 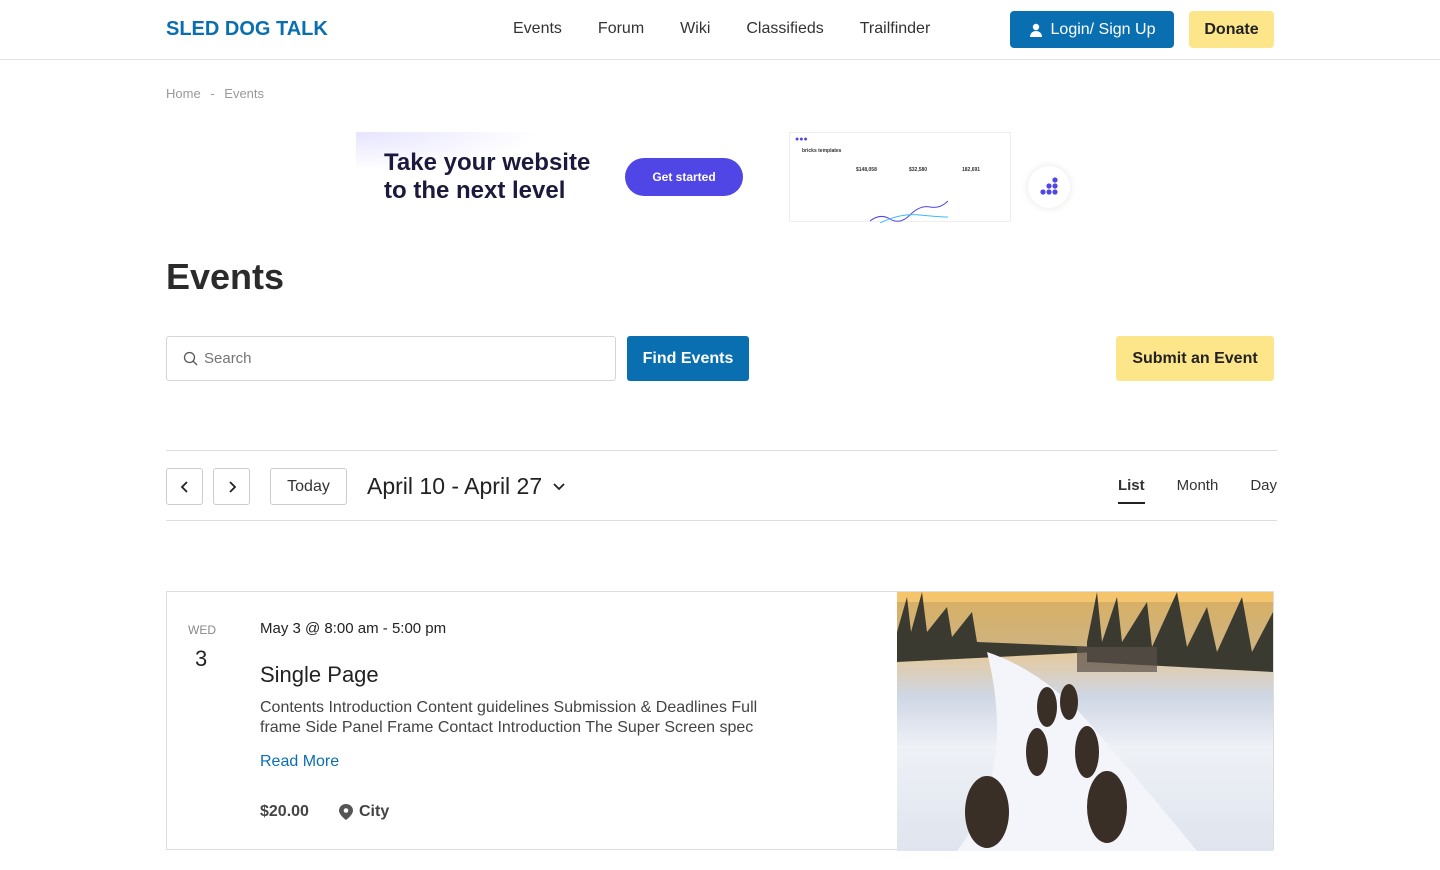 What do you see at coordinates (225, 276) in the screenshot?
I see `page-title: Events` at bounding box center [225, 276].